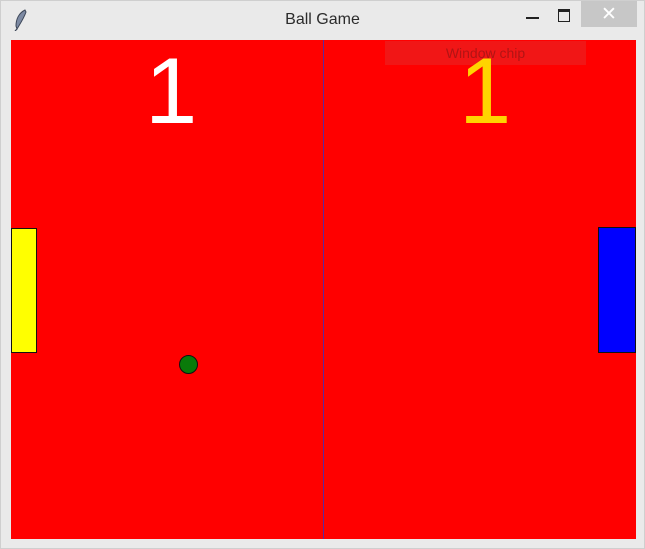 Image resolution: width=645 pixels, height=549 pixels. I want to click on window-title: Ball Game, so click(322, 19).